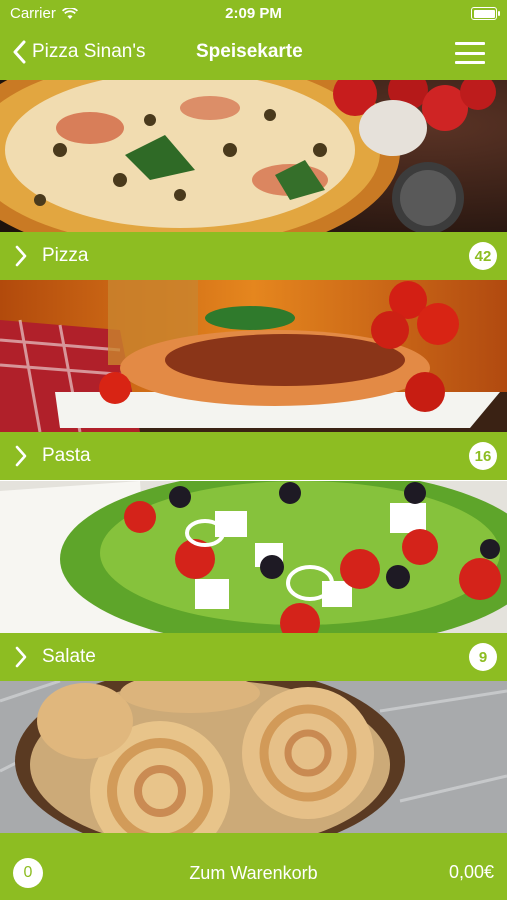 The height and width of the screenshot is (900, 507). I want to click on menu-icon, so click(470, 53).